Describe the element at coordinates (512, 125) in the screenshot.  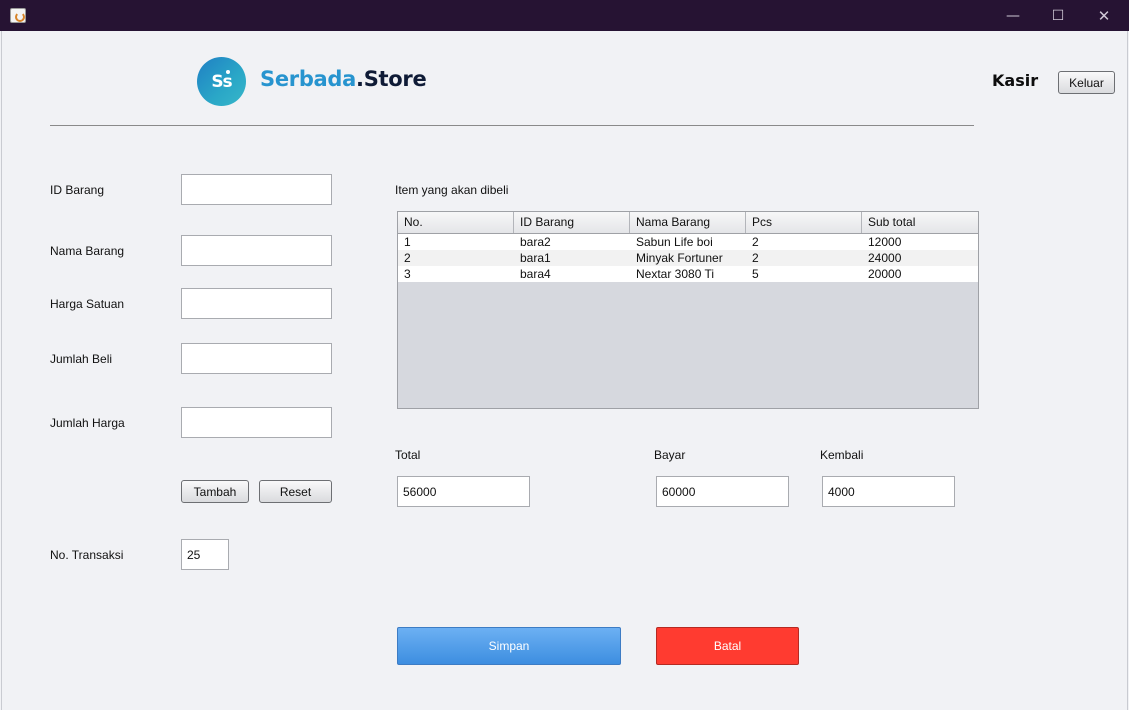
I see `header-divider` at that location.